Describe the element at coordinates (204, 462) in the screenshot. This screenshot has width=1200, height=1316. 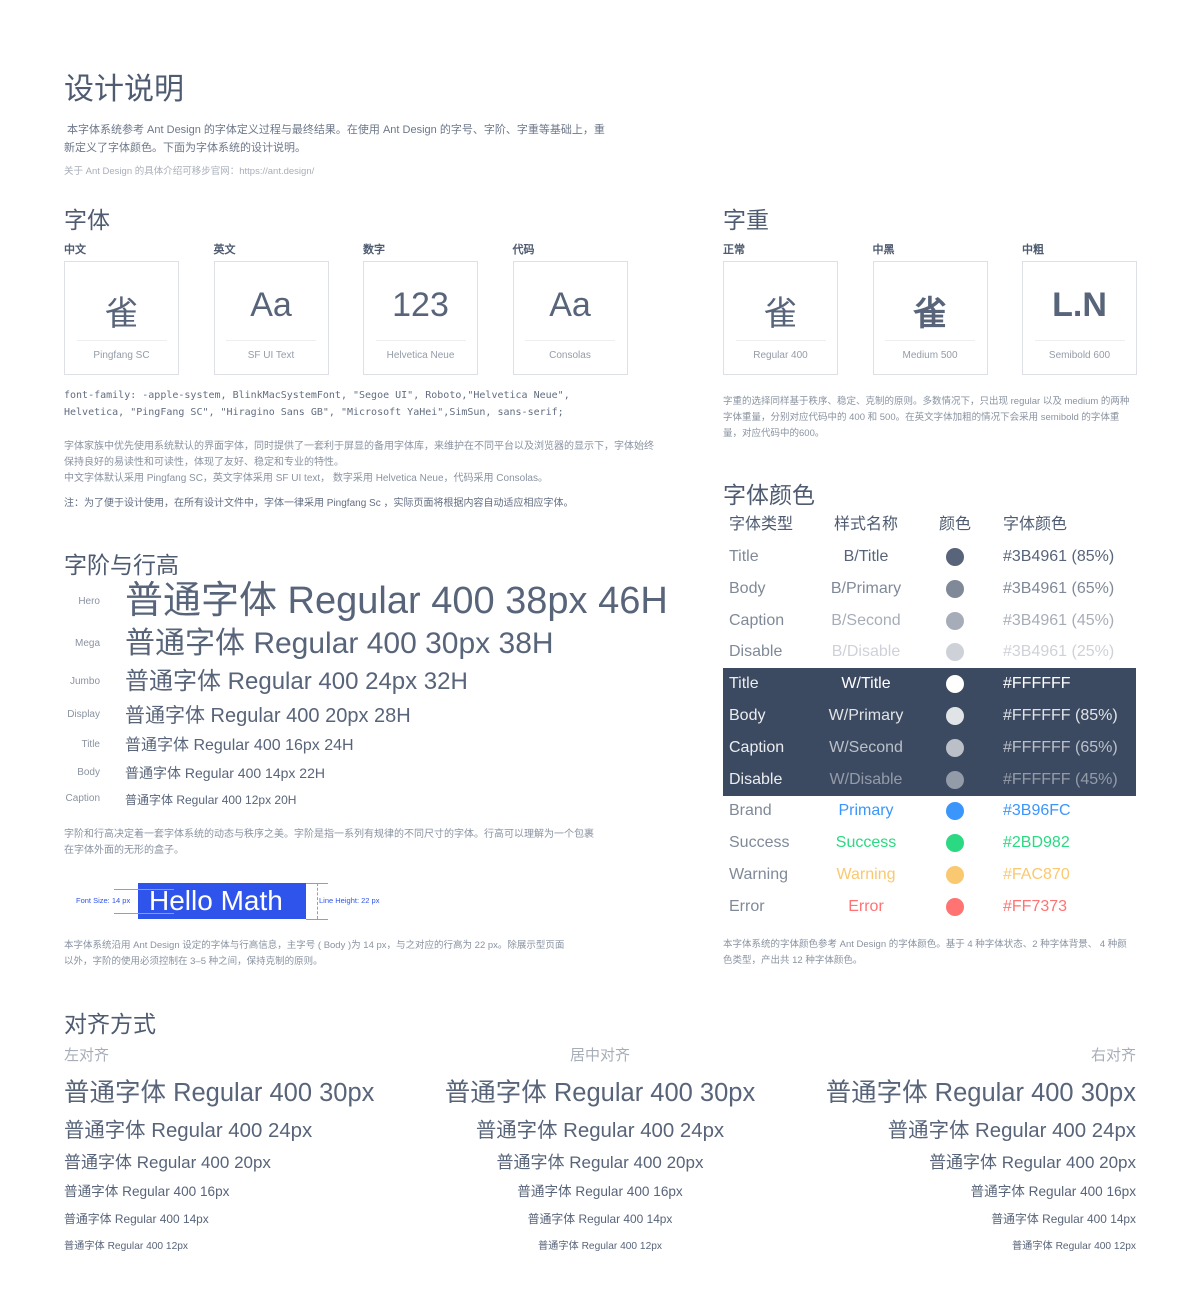
I see `text-line: 保持良好的易读性和可读性，体现了友好、稳定和专业的特性。` at that location.